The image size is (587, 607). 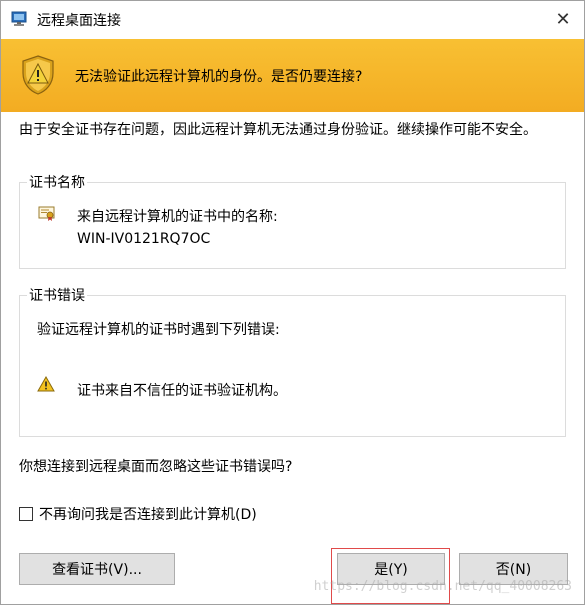 What do you see at coordinates (292, 220) in the screenshot?
I see `certificate-name-group: 证书名称 来自远程计算机的证书中的名称: WIN-IV0121RQ7OC` at bounding box center [292, 220].